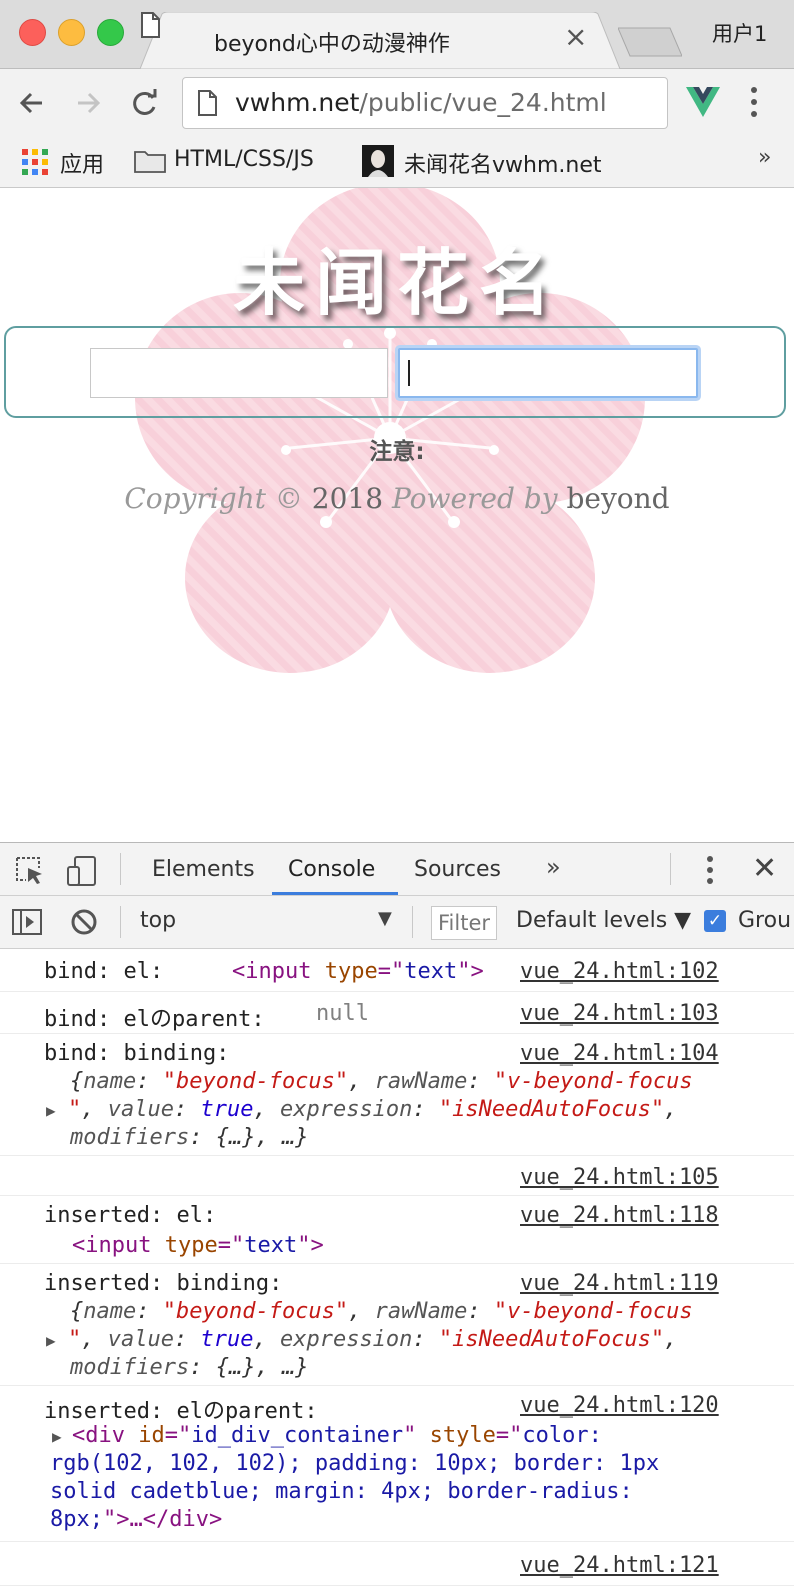 The height and width of the screenshot is (1589, 794). I want to click on bookmarks-overflow-icon: », so click(764, 157).